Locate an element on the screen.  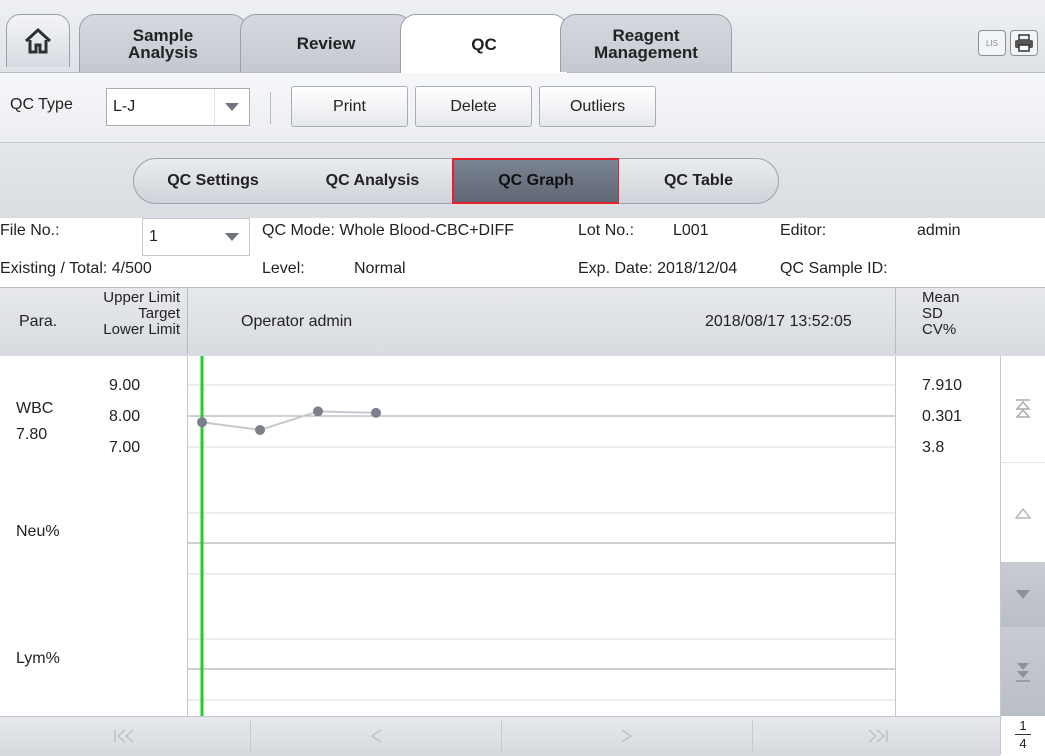
tab-qc-analysis: QC Analysis is located at coordinates (373, 181).